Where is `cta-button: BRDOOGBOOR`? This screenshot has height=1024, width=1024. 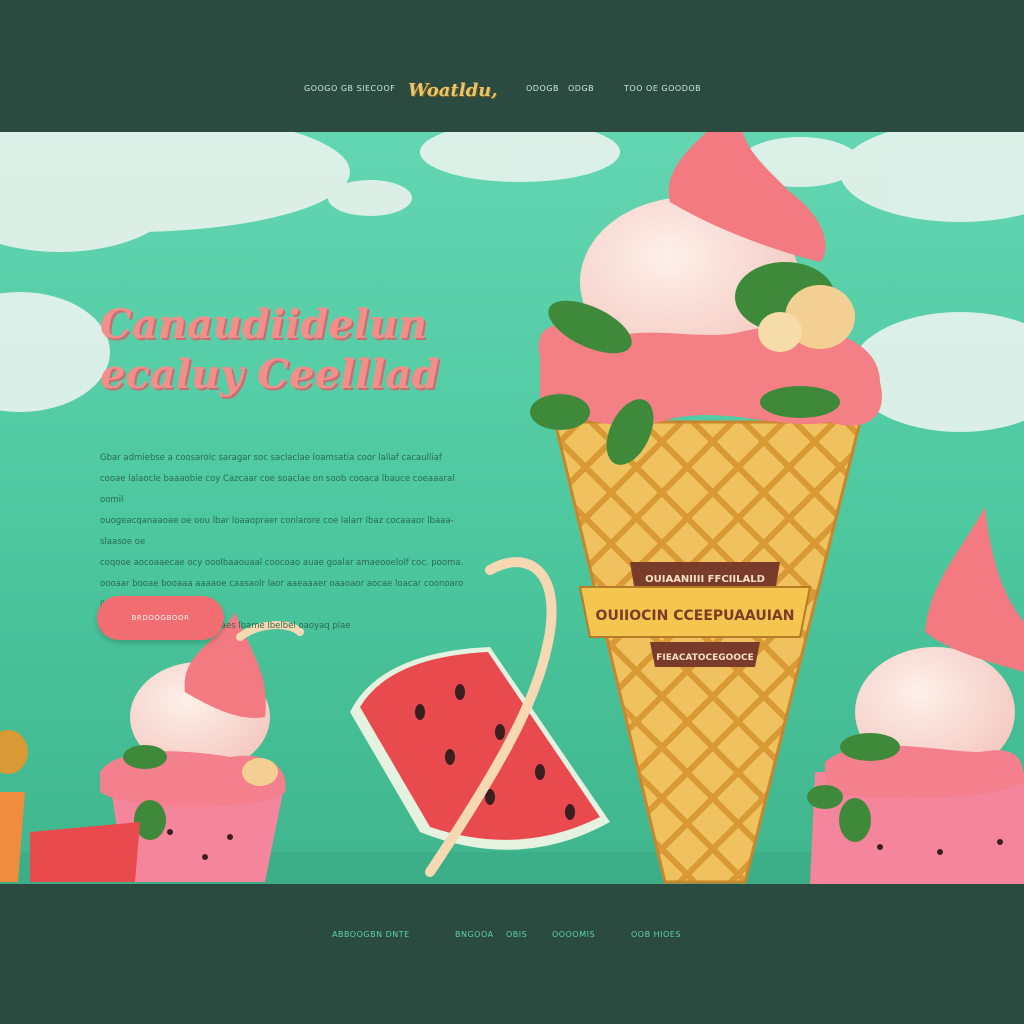 cta-button: BRDOOGBOOR is located at coordinates (160, 618).